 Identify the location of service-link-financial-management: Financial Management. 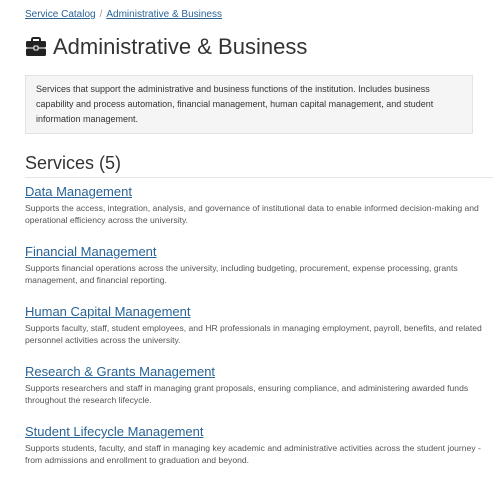
(91, 251).